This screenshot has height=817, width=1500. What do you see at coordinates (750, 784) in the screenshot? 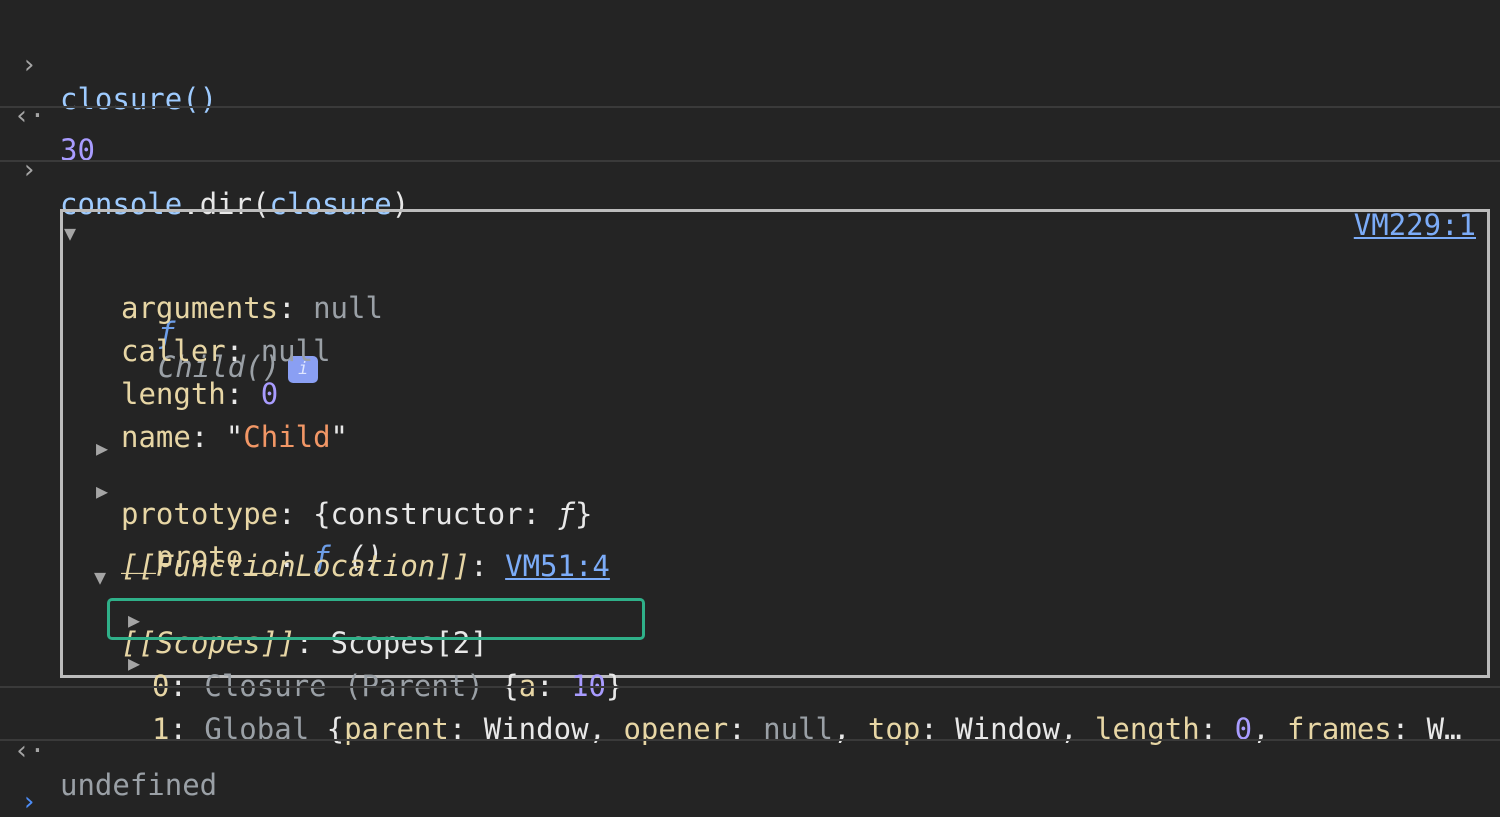
I see `console-prompt-row: ›` at bounding box center [750, 784].